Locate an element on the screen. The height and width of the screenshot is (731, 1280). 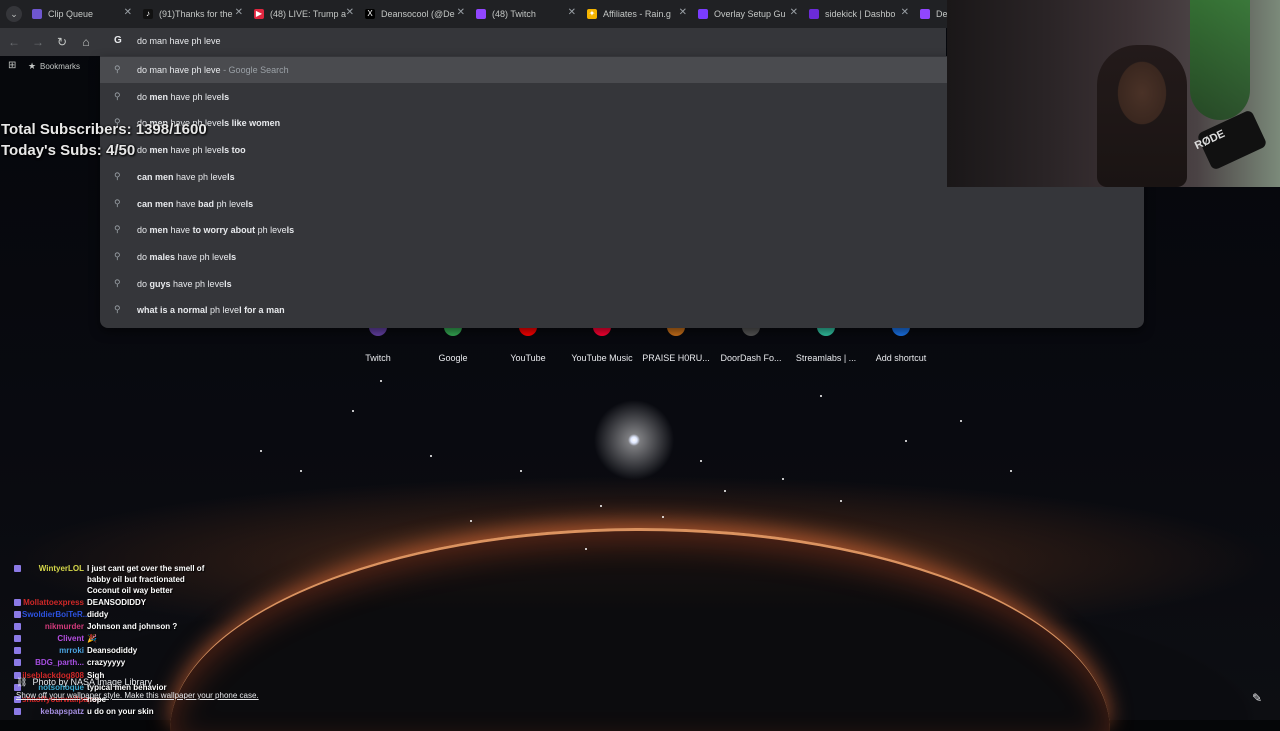
apps-grid-icon: ⊞ is located at coordinates (13, 66).